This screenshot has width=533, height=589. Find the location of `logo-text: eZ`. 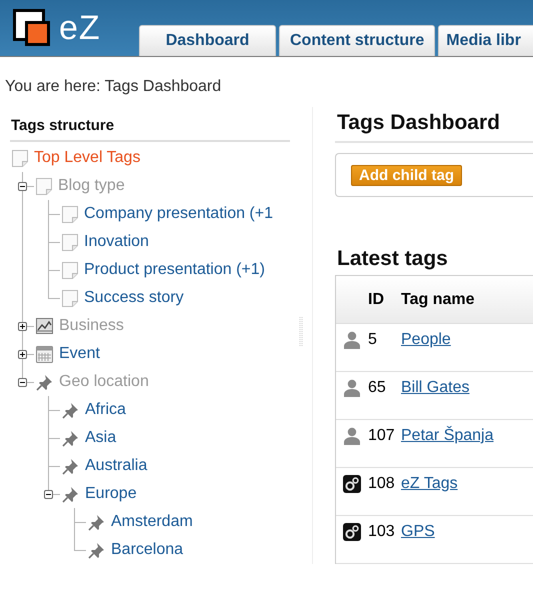

logo-text: eZ is located at coordinates (80, 27).